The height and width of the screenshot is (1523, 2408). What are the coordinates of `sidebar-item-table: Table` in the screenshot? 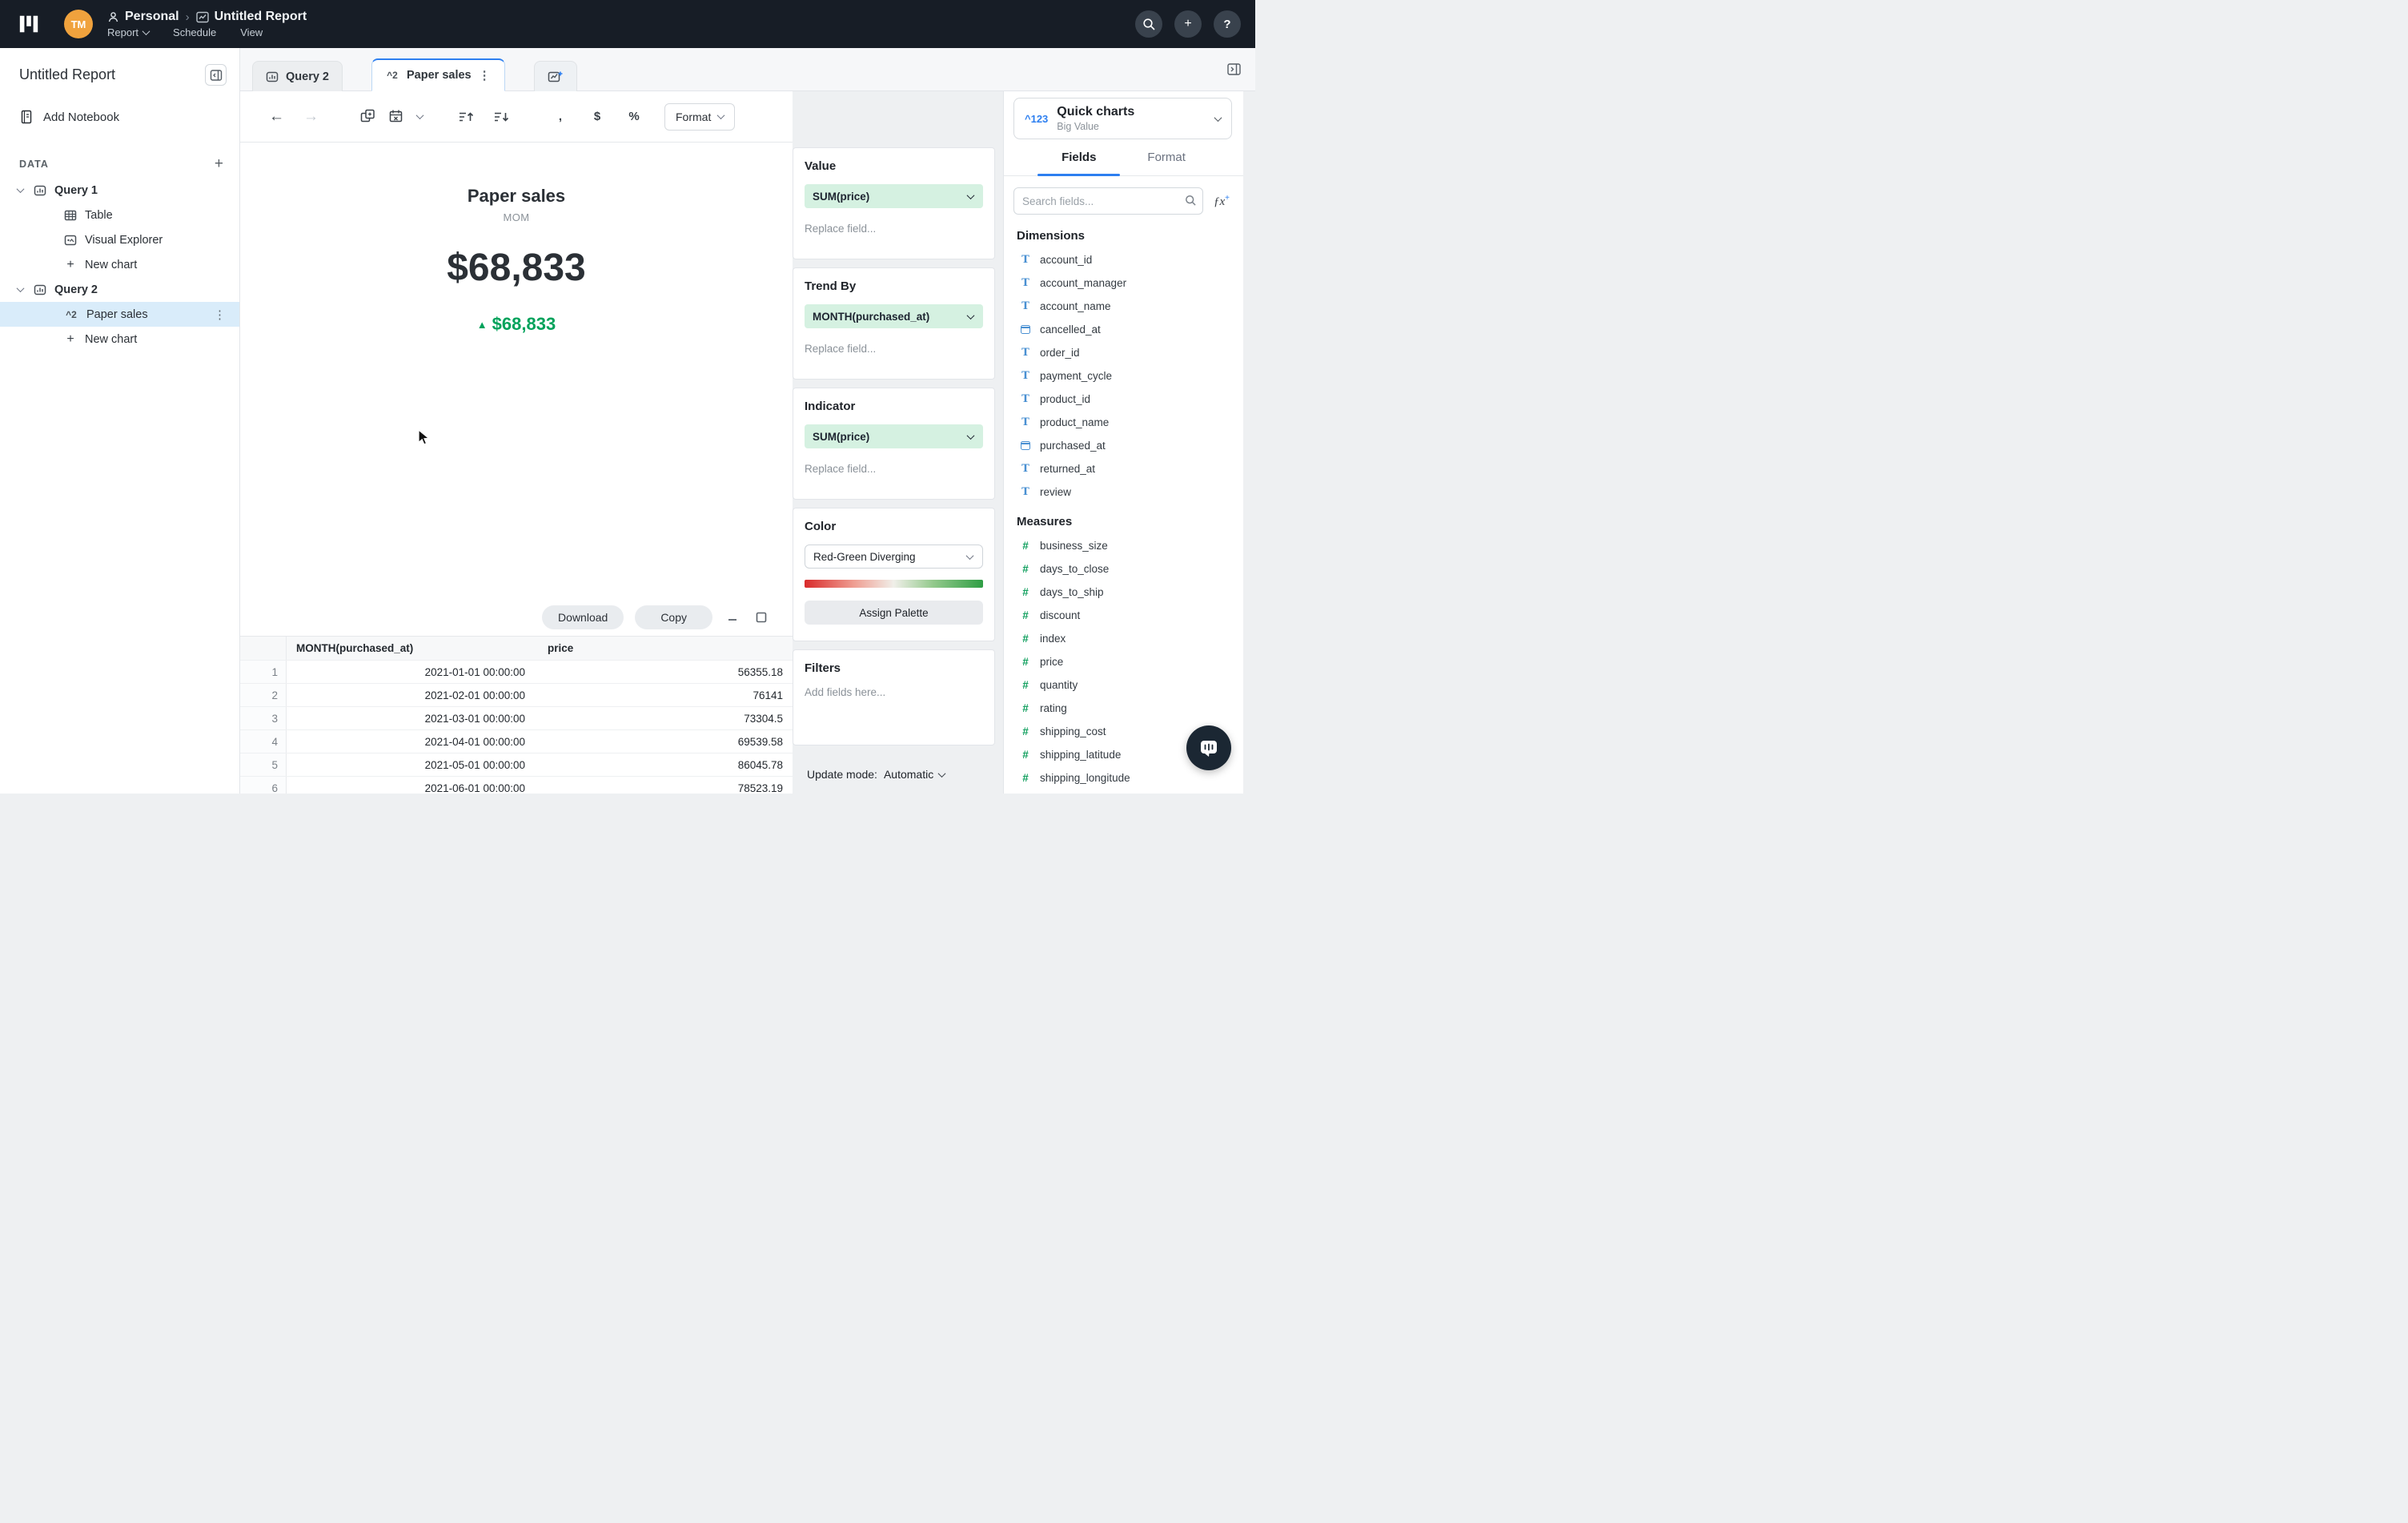 It's located at (119, 215).